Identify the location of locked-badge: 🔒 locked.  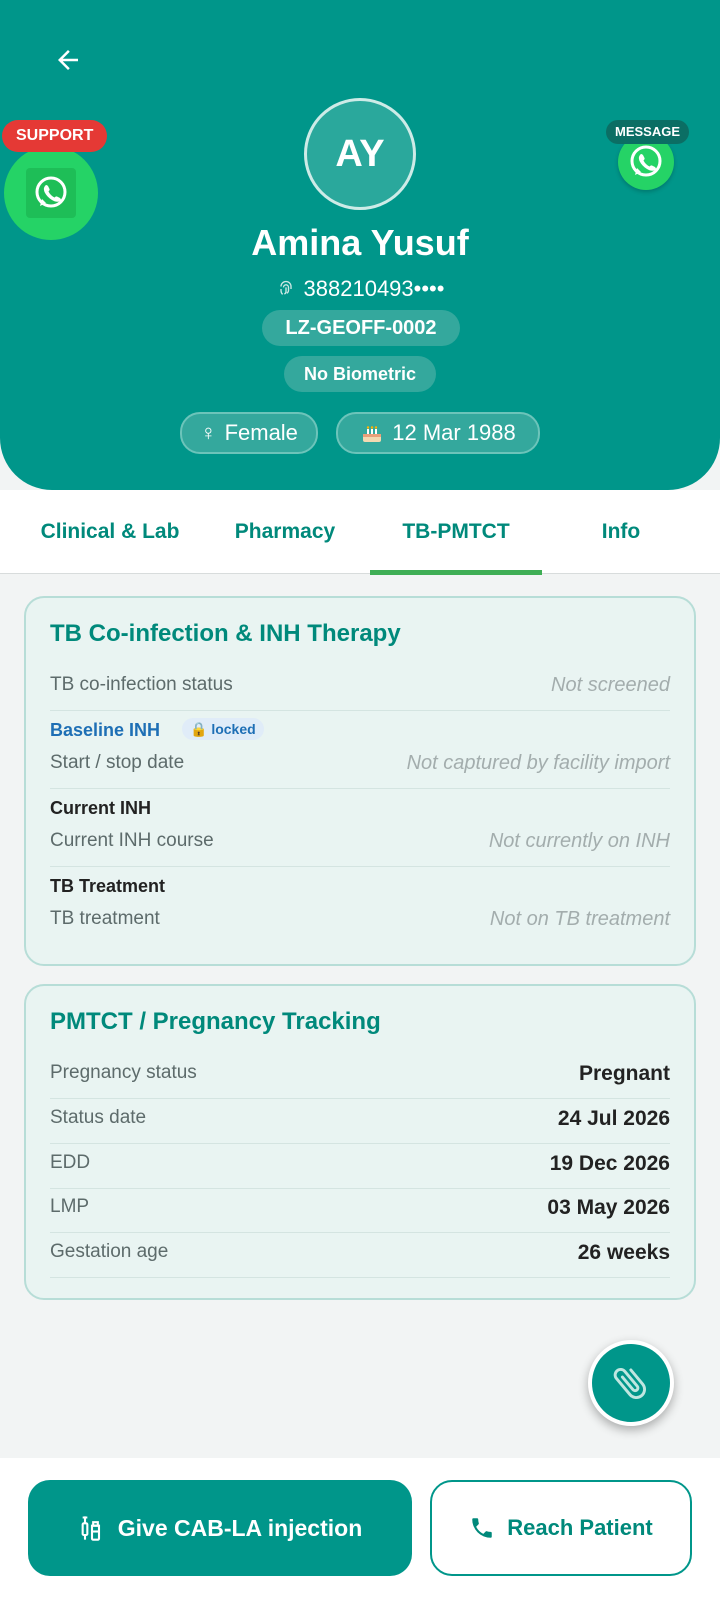
(223, 729).